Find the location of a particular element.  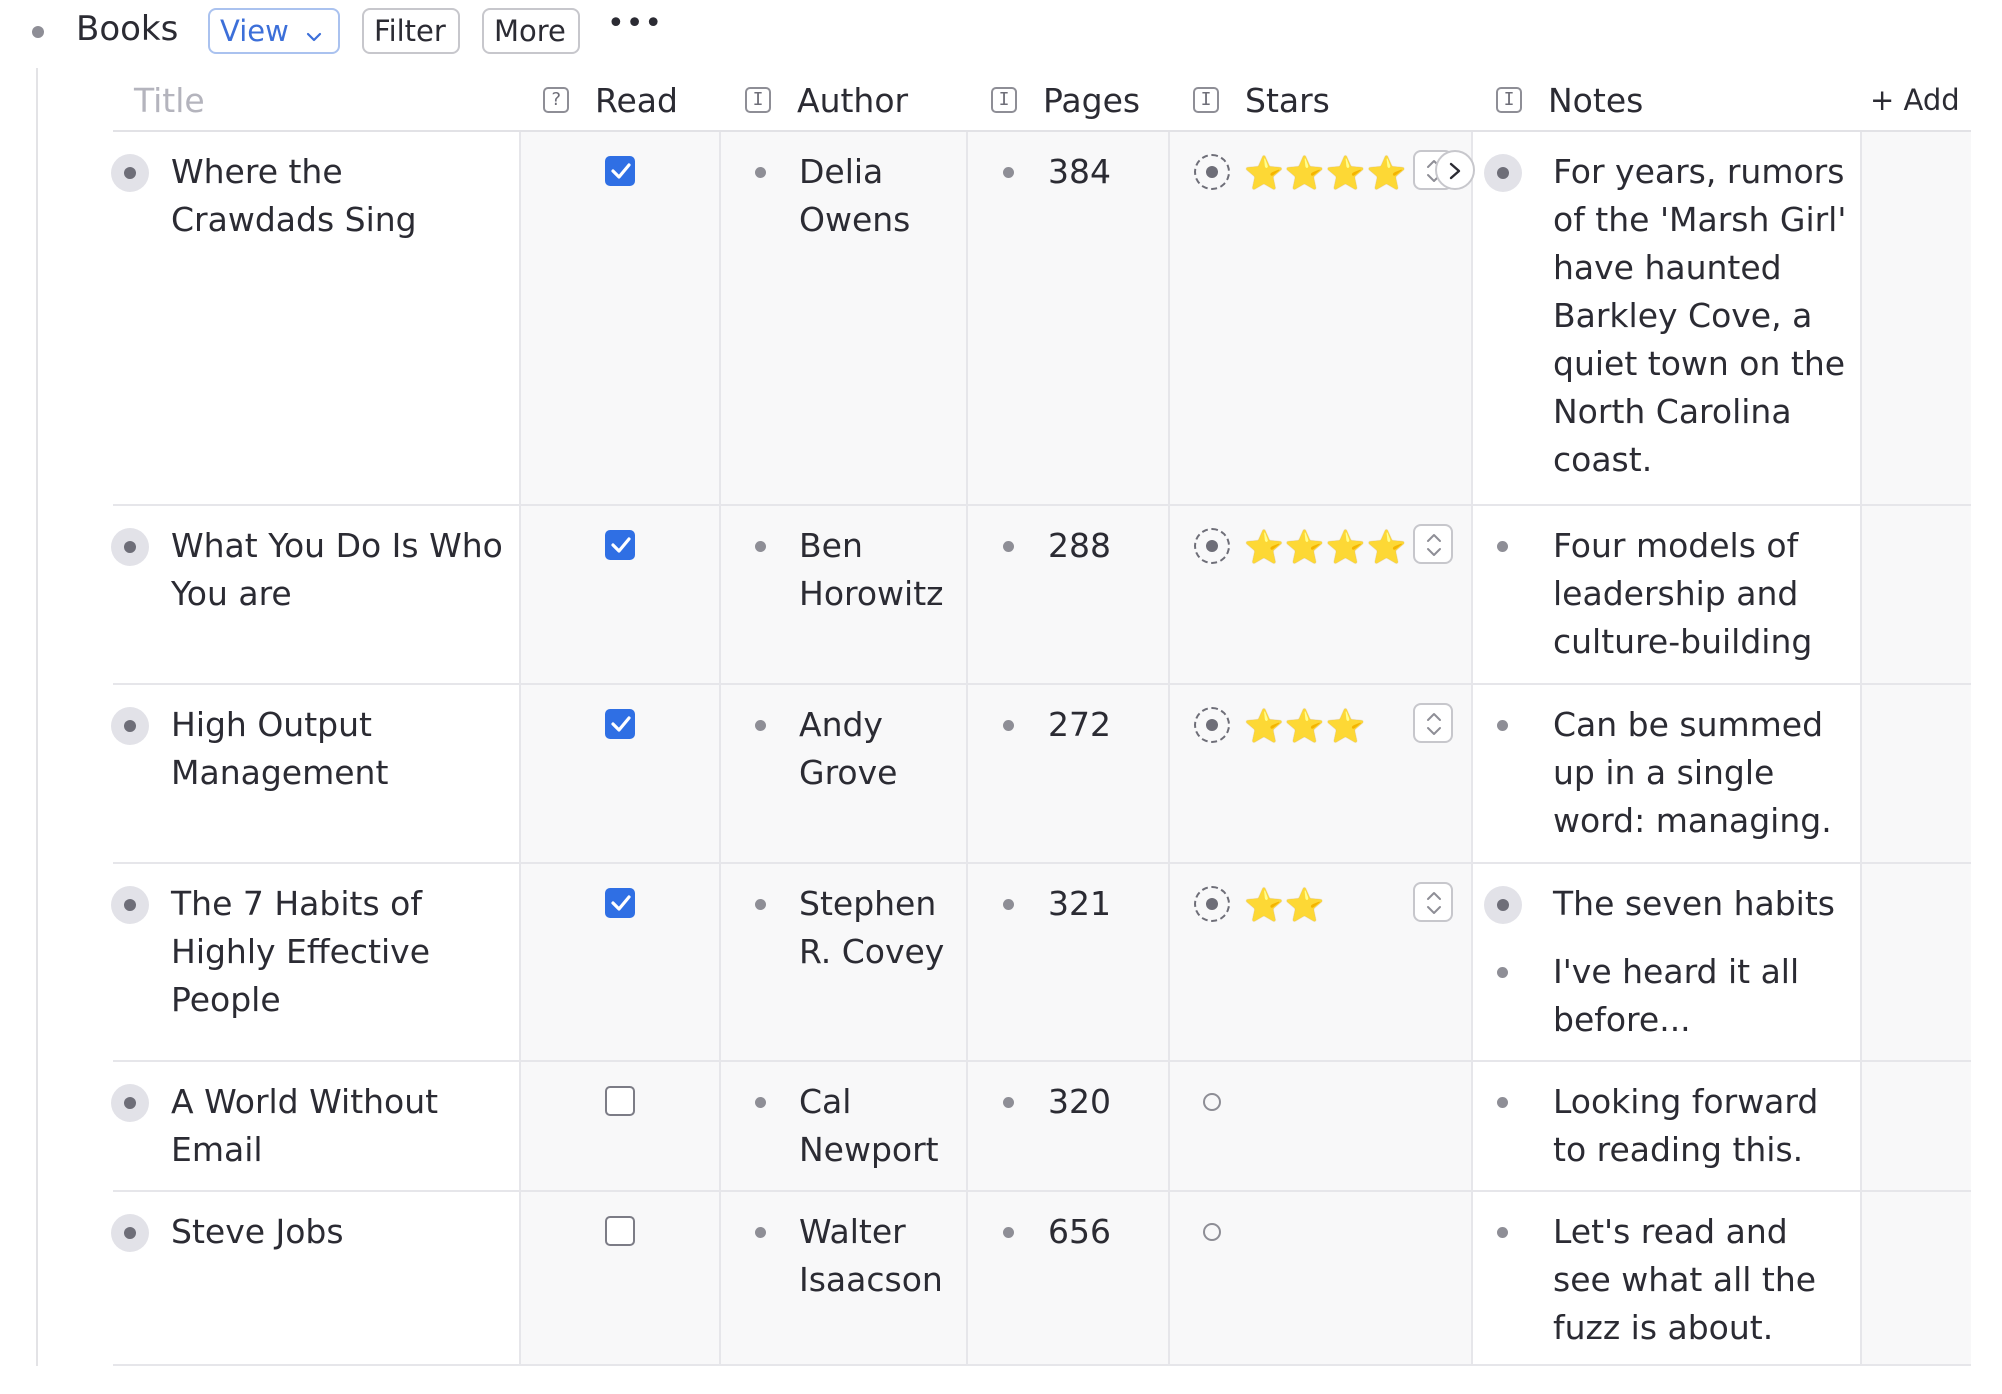

column-header-notes: I Notes is located at coordinates (1569, 100).